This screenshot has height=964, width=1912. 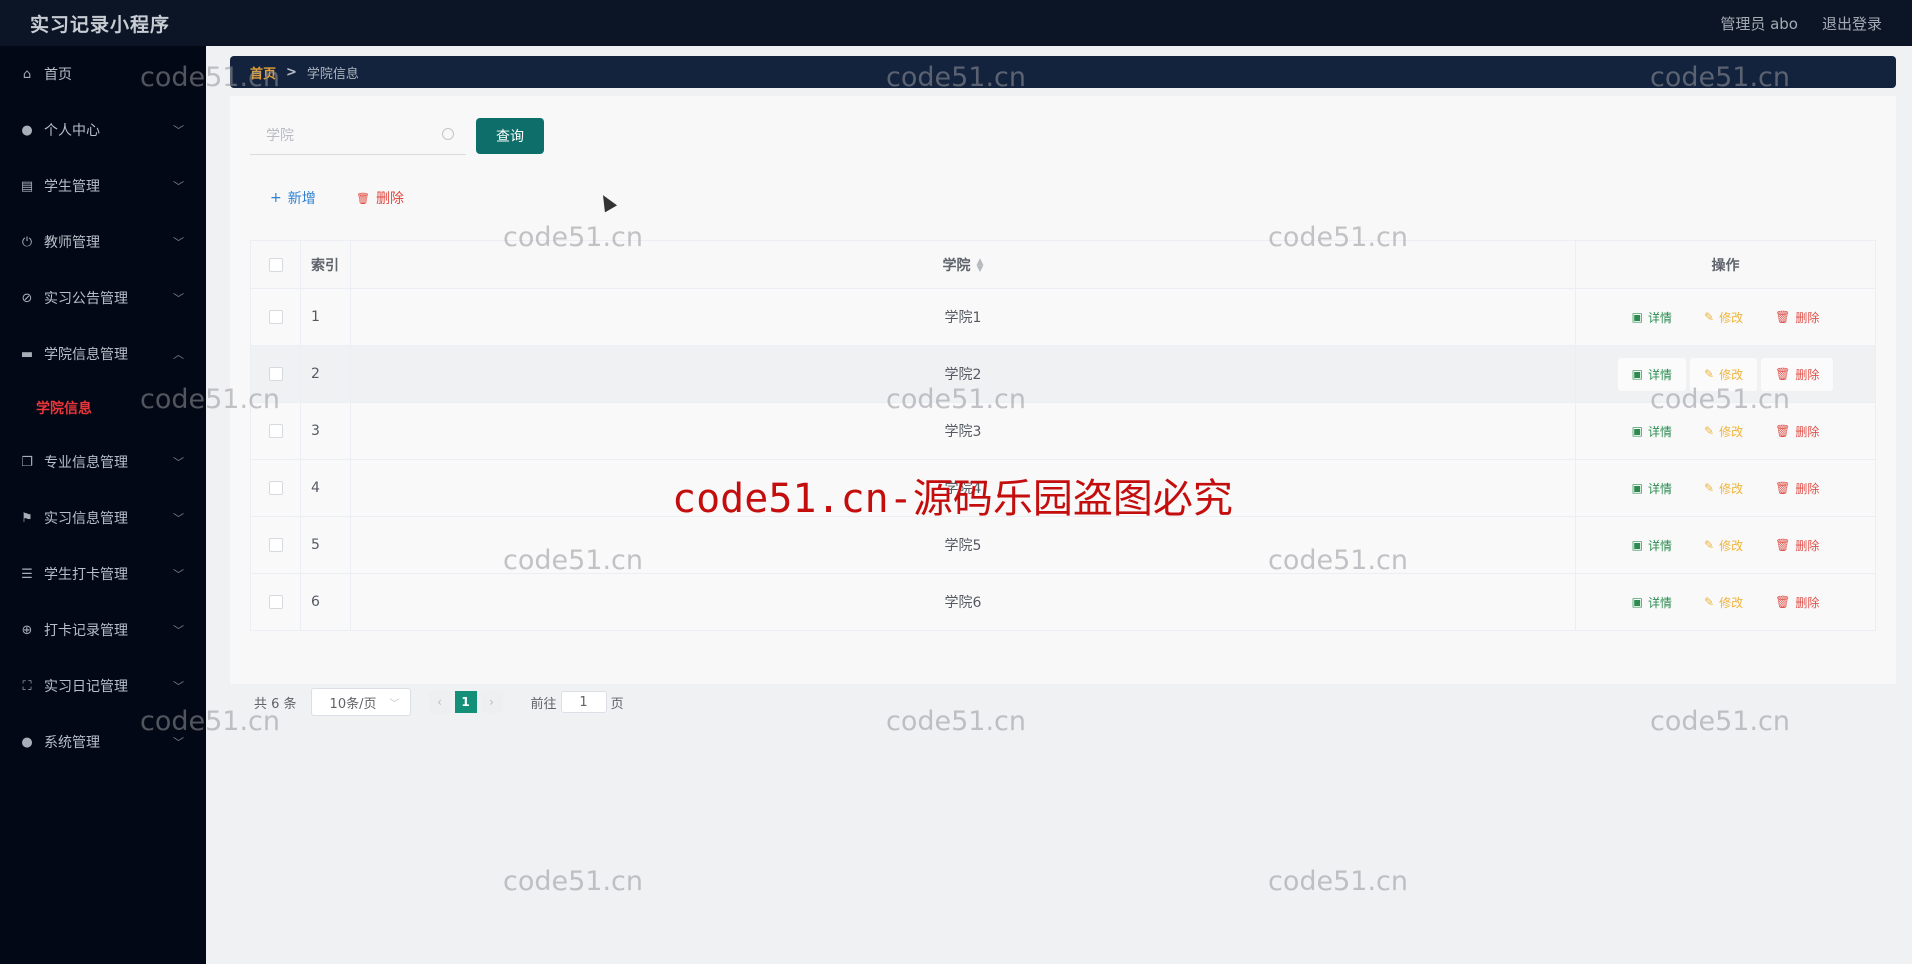 I want to click on sidebar-item: ❐ 专业信息管理 ﹀, so click(x=103, y=462).